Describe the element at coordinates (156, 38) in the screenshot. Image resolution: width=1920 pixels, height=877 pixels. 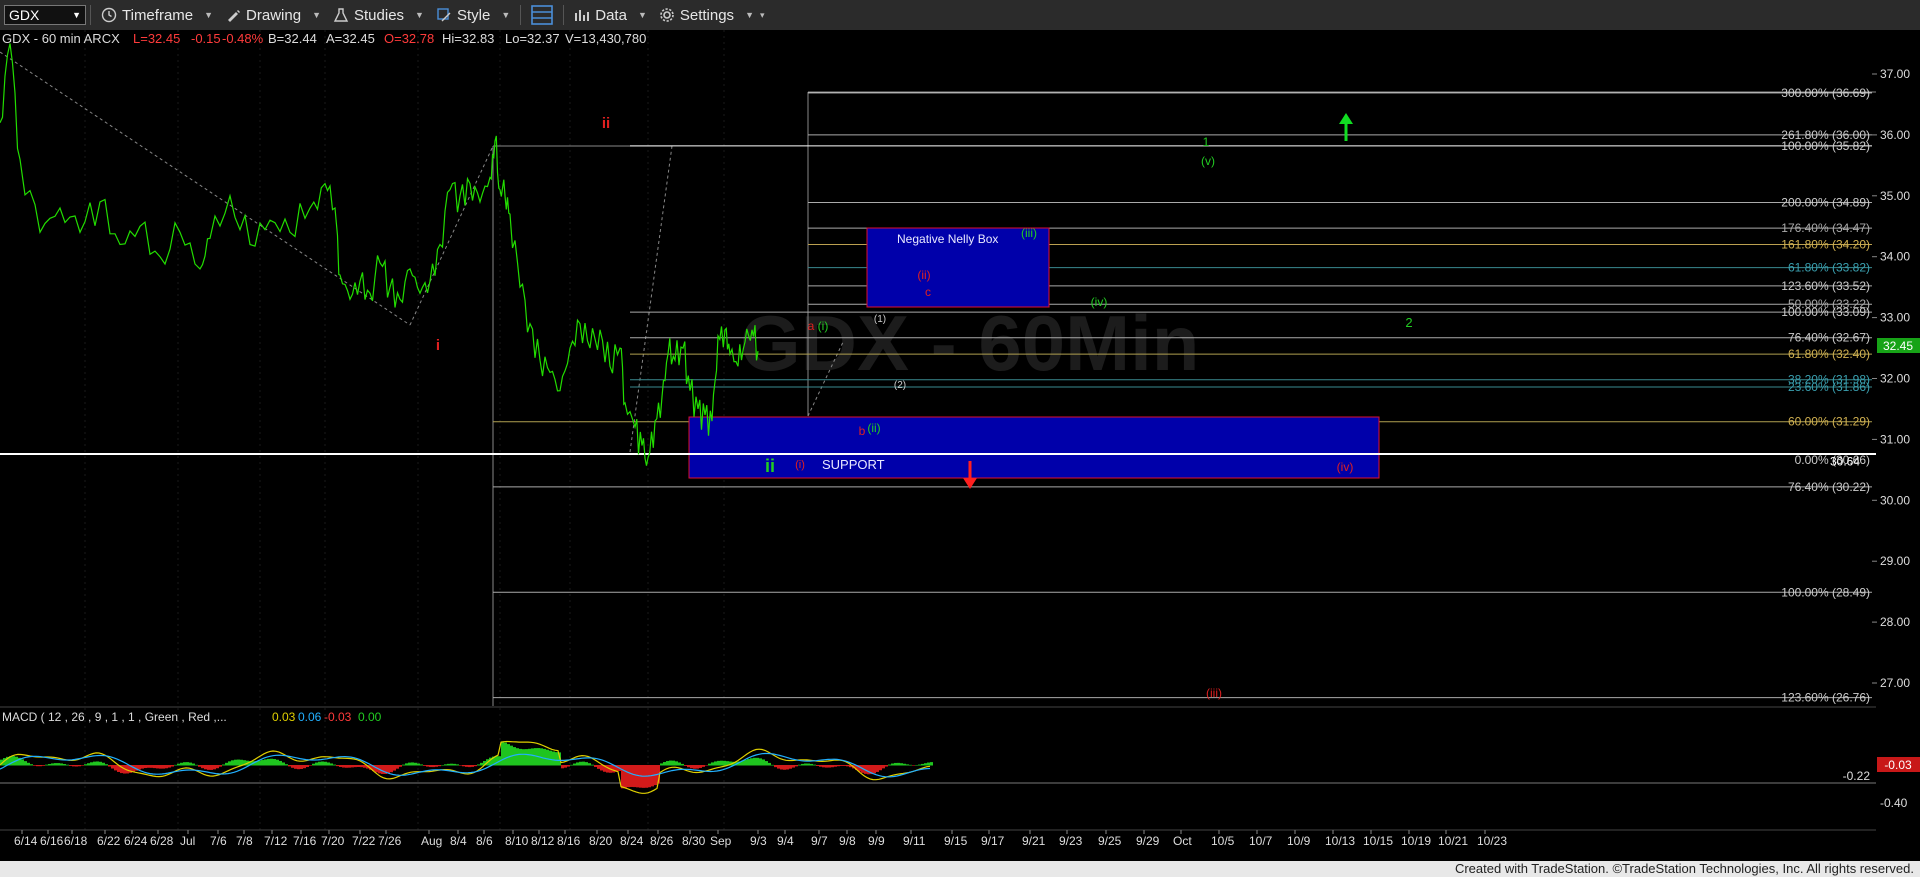
I see `last-value: L=32.45` at that location.